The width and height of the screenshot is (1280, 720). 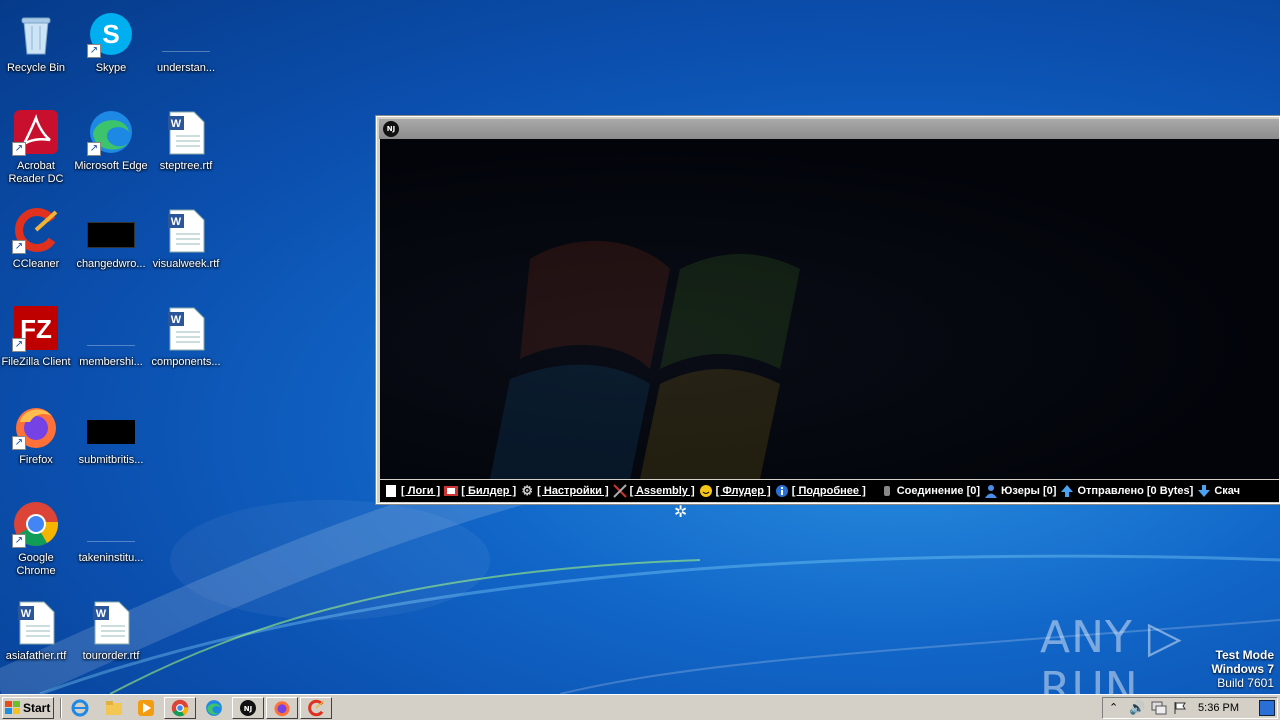 What do you see at coordinates (1137, 708) in the screenshot?
I see `volume-icon: 🔊` at bounding box center [1137, 708].